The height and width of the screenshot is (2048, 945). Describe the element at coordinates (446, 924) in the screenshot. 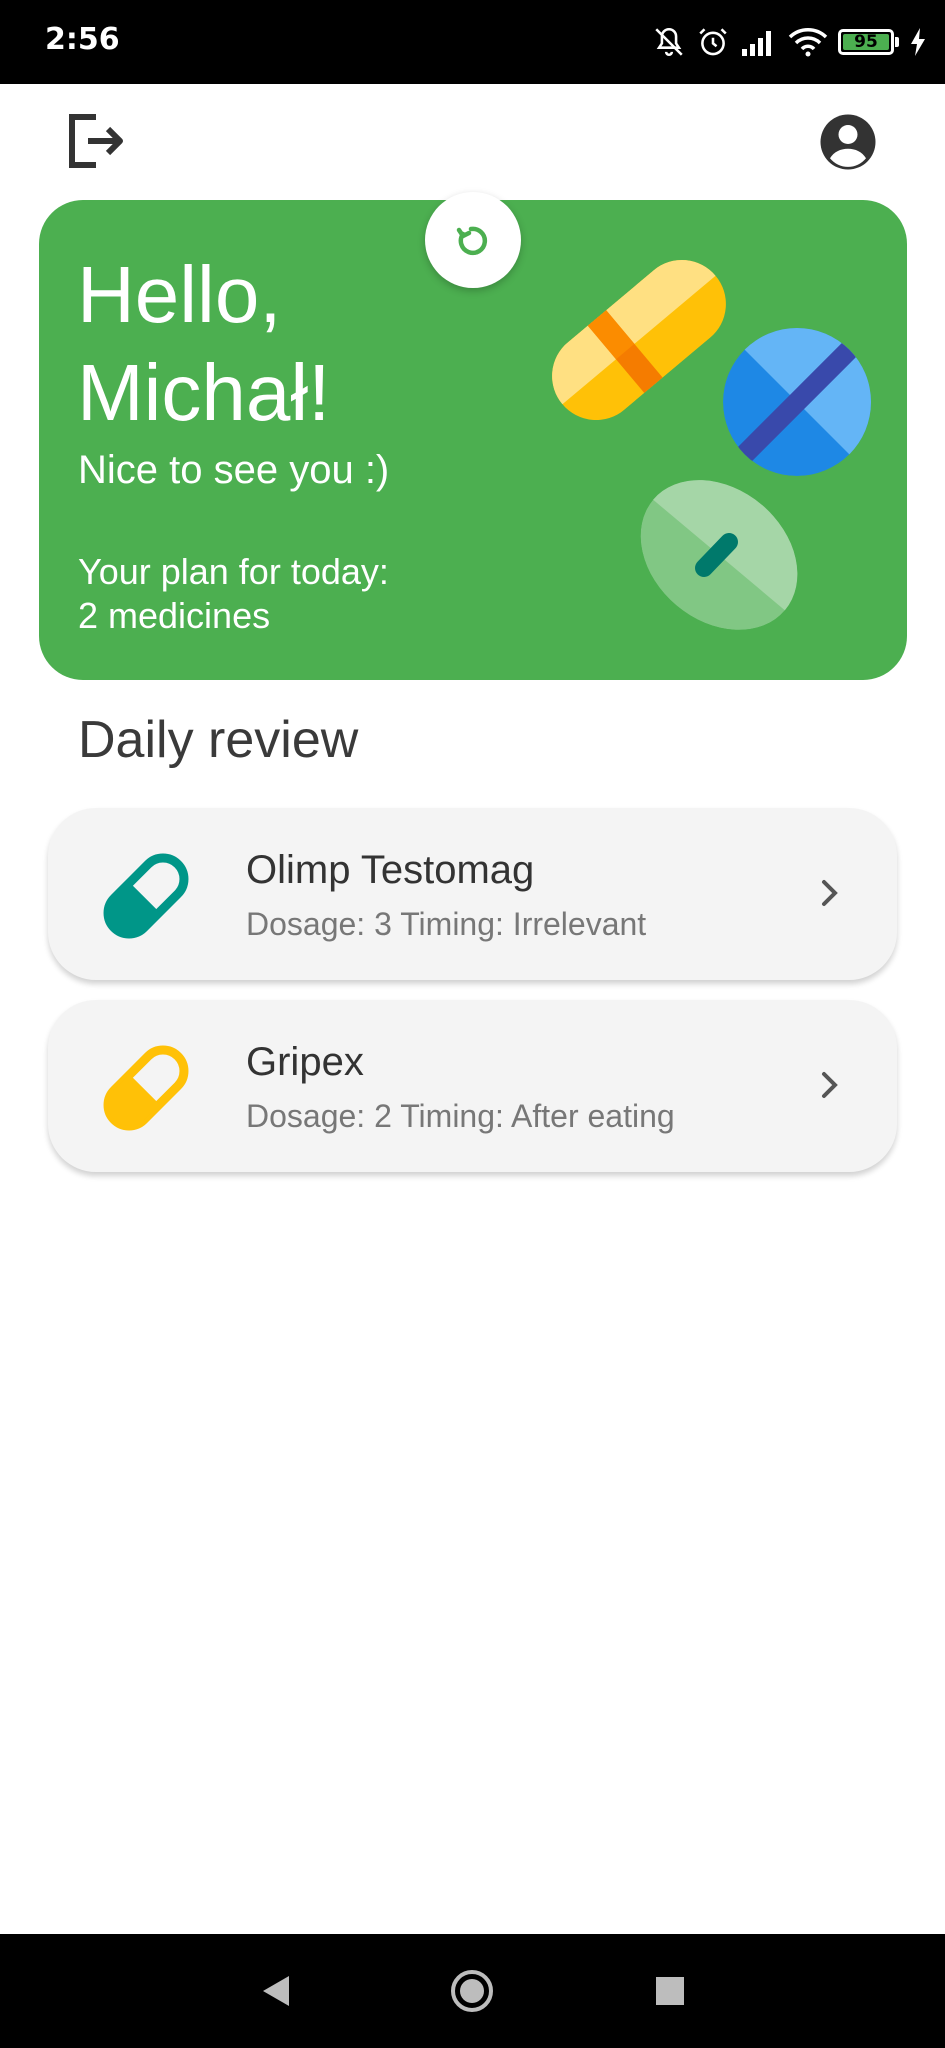

I see `medicine-details: Dosage: 3 Timing: Irrelevant` at that location.